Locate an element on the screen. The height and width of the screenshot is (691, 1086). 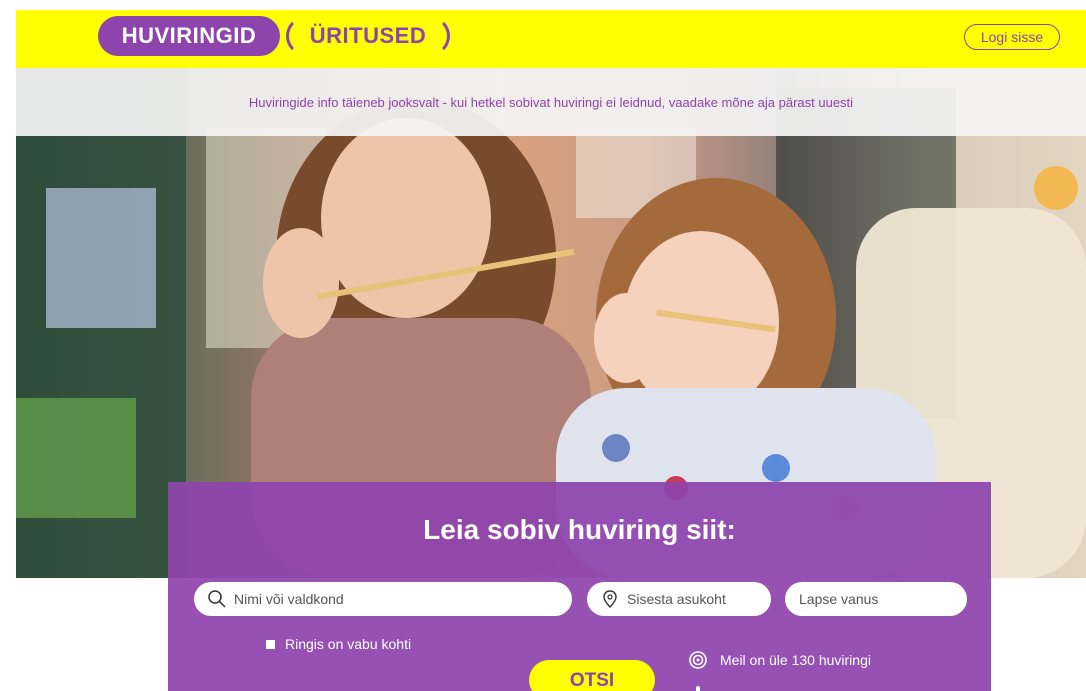
free-spots-filter: Ringis on vabu kohti is located at coordinates (338, 644).